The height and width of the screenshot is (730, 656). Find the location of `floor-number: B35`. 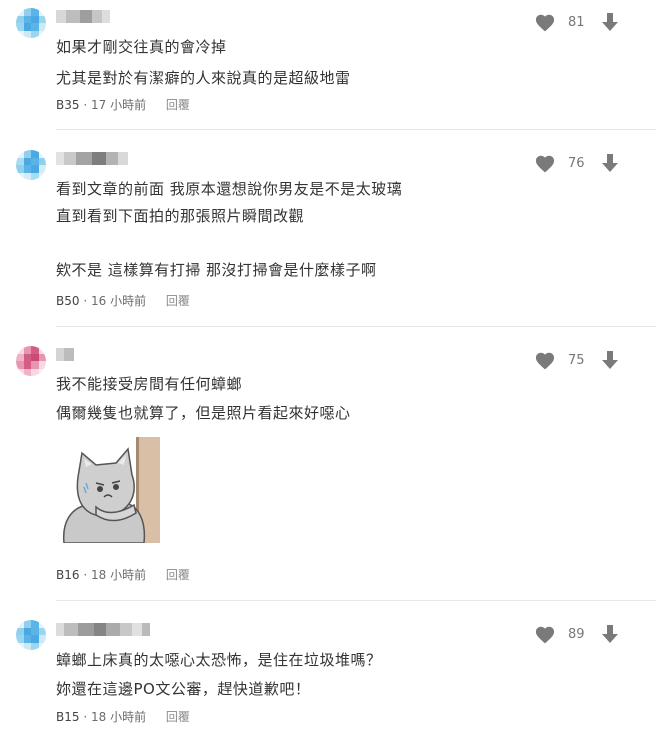

floor-number: B35 is located at coordinates (68, 105).